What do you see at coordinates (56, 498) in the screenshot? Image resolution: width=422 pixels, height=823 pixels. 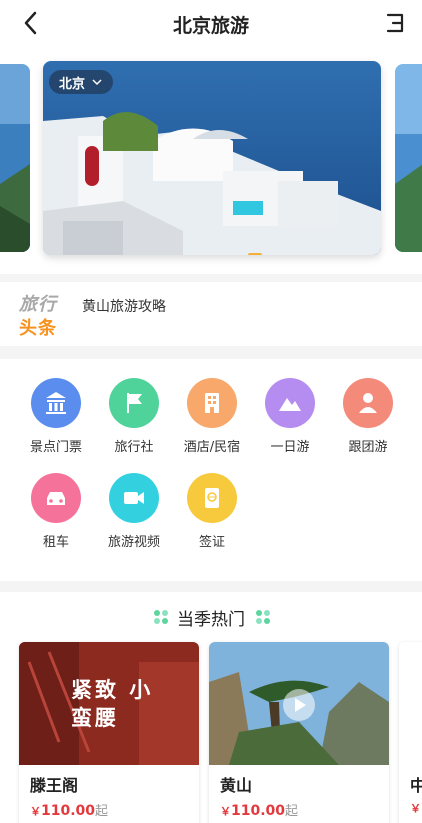 I see `car-icon` at bounding box center [56, 498].